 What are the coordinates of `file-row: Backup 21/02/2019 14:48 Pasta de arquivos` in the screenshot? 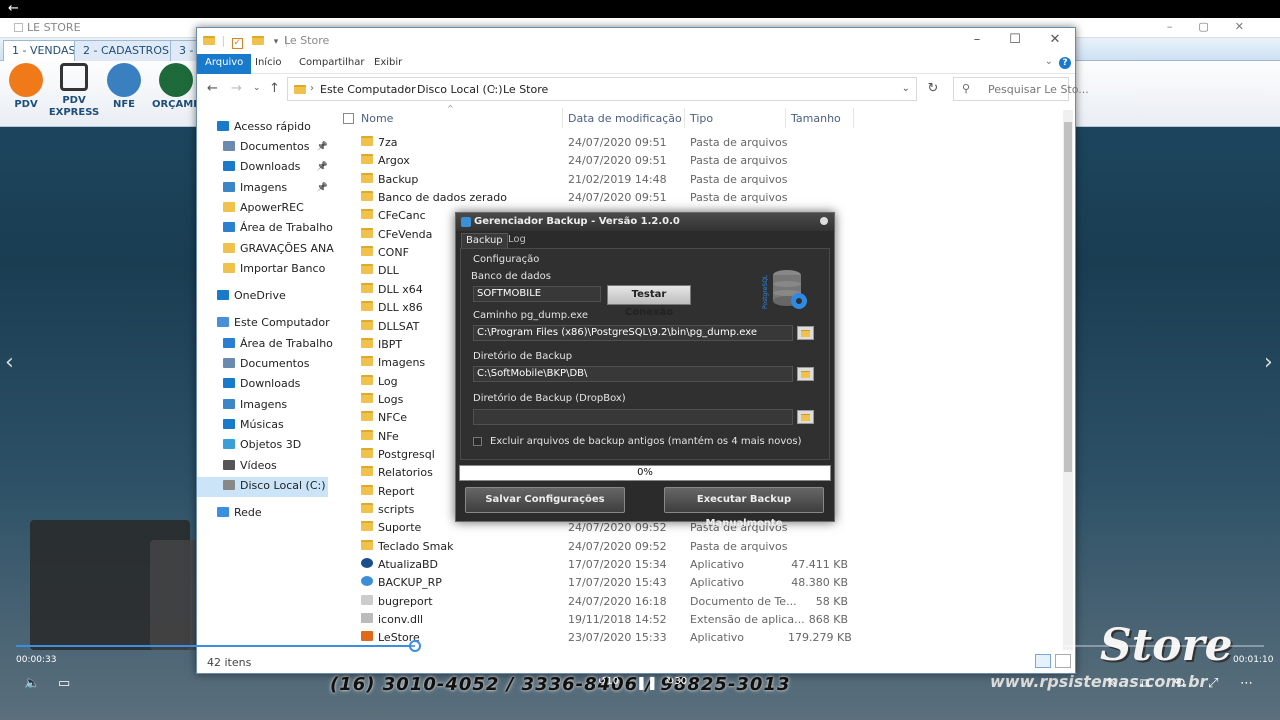 It's located at (699, 180).